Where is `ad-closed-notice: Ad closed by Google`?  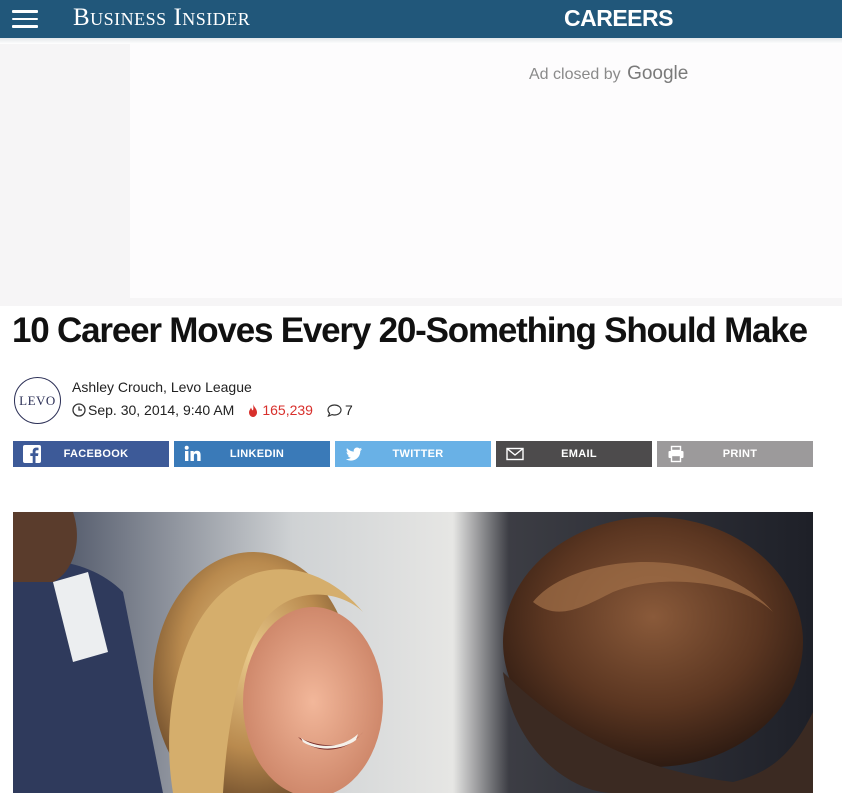 ad-closed-notice: Ad closed by Google is located at coordinates (608, 74).